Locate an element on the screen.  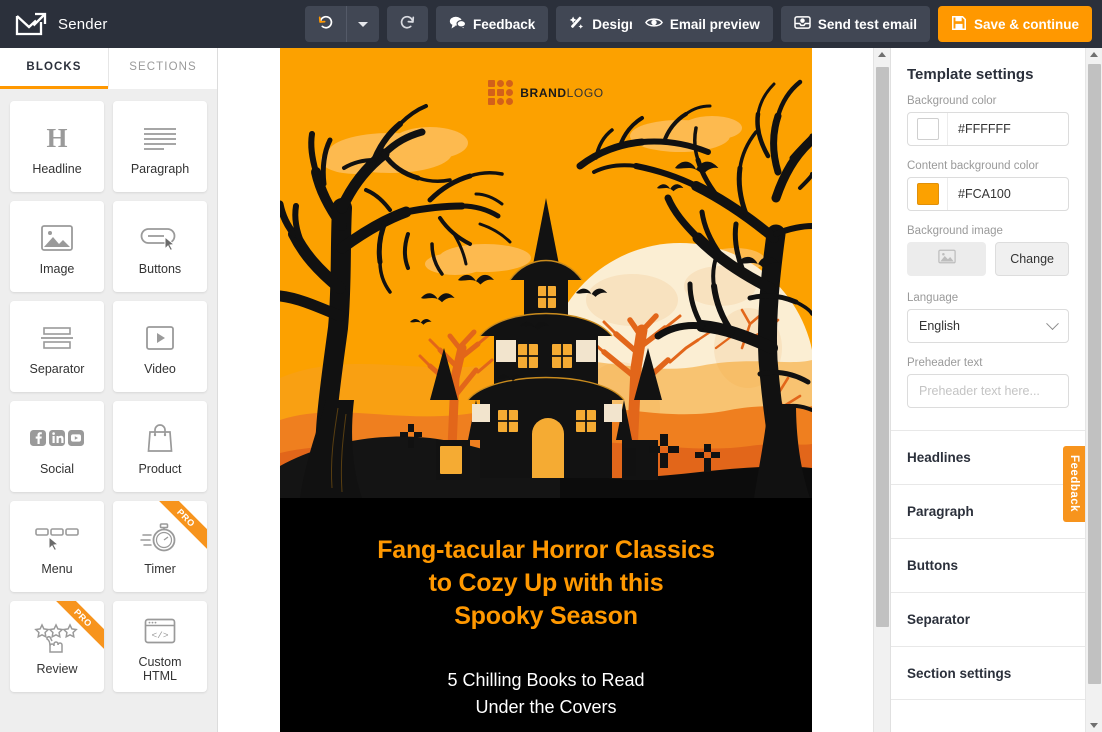
email-logo-row: BRANDLOGO is located at coordinates (546, 92).